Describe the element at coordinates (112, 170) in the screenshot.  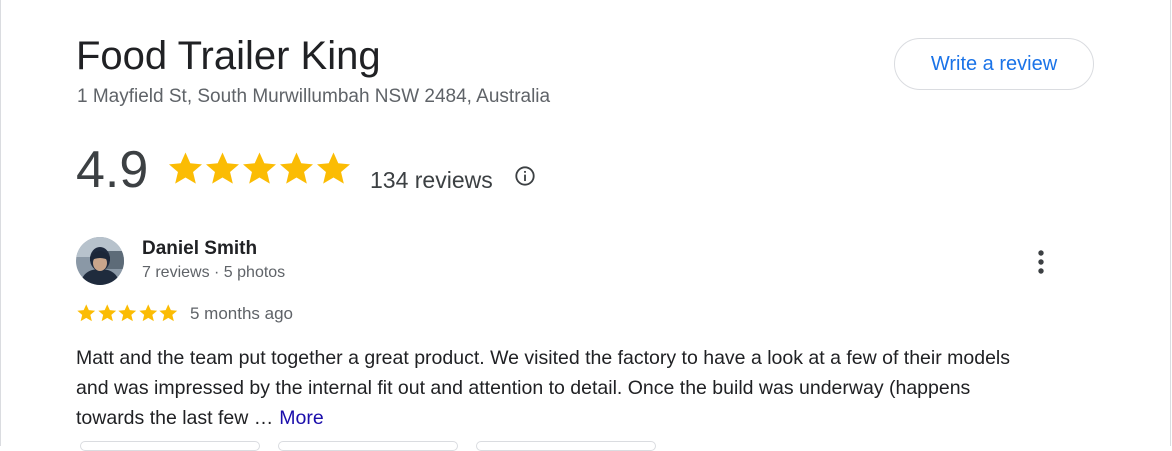
I see `average-rating: 4.9` at that location.